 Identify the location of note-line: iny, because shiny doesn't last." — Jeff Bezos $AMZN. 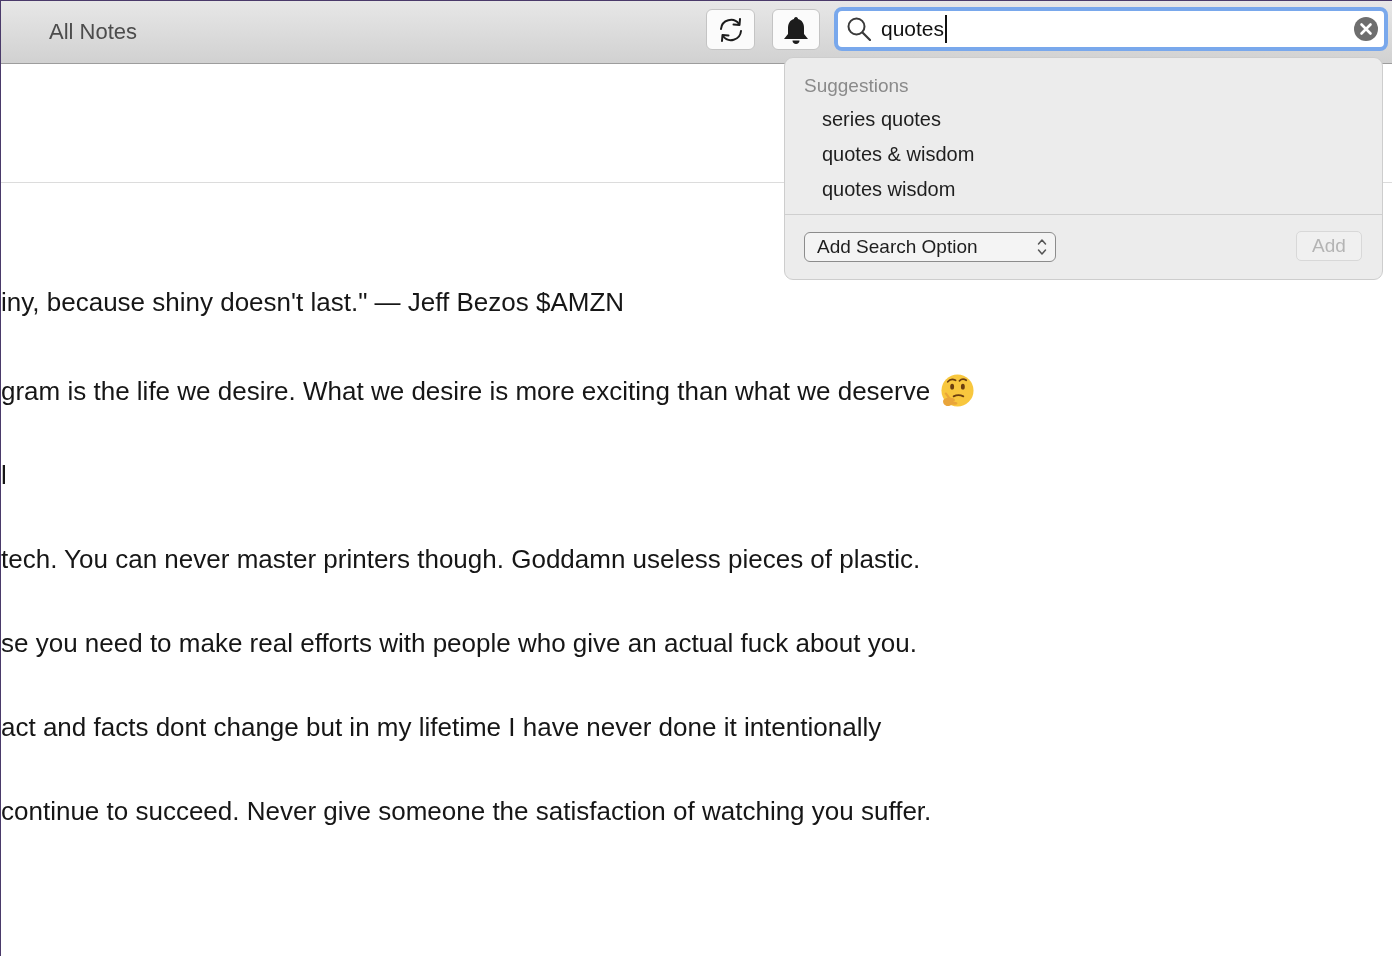
(313, 302).